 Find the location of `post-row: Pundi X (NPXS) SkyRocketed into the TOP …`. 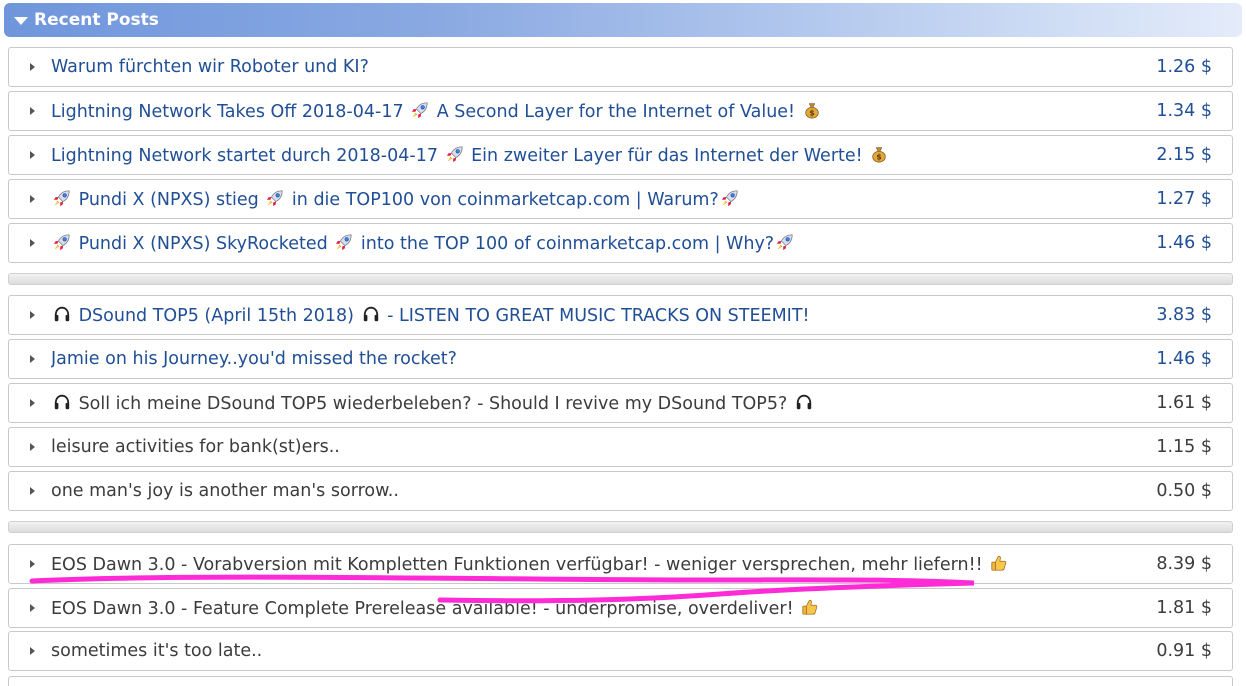

post-row: Pundi X (NPXS) SkyRocketed into the TOP … is located at coordinates (620, 243).